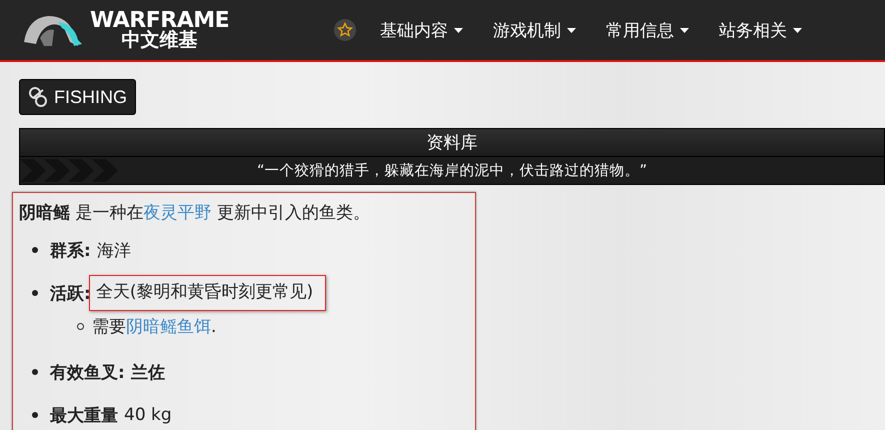 The image size is (885, 430). What do you see at coordinates (760, 30) in the screenshot?
I see `nav-menu: 站务相关` at bounding box center [760, 30].